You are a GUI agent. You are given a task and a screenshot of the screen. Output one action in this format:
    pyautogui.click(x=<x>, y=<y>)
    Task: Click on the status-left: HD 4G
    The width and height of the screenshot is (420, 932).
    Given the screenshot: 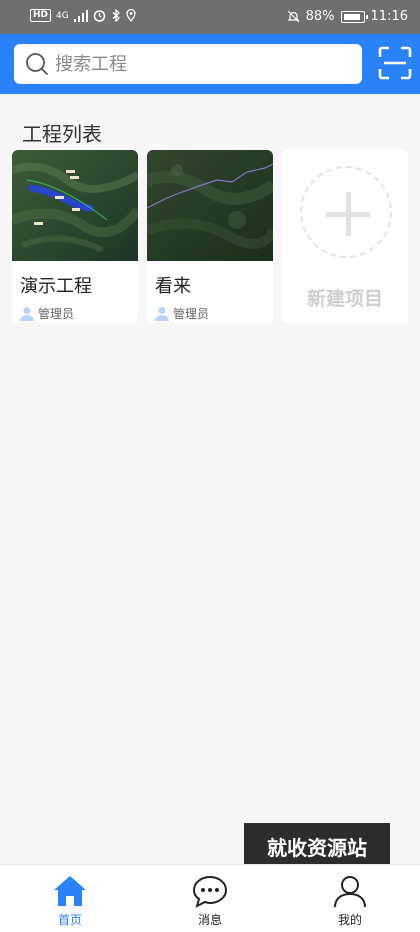 What is the action you would take?
    pyautogui.click(x=83, y=15)
    